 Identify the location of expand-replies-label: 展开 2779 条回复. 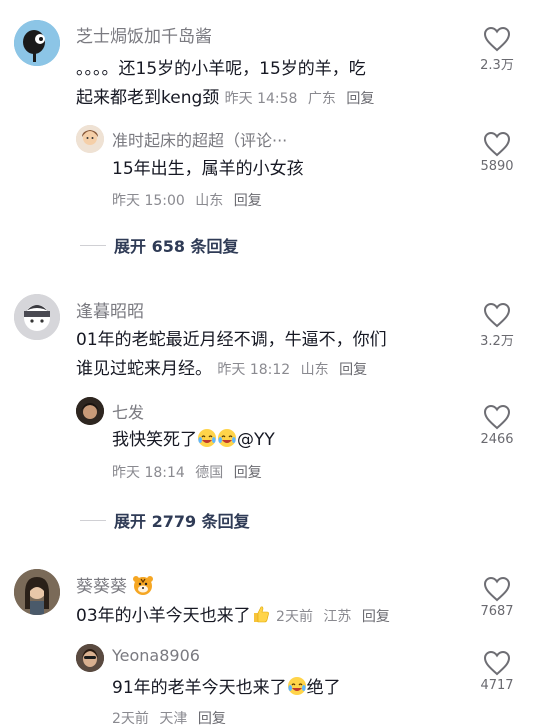
(182, 521).